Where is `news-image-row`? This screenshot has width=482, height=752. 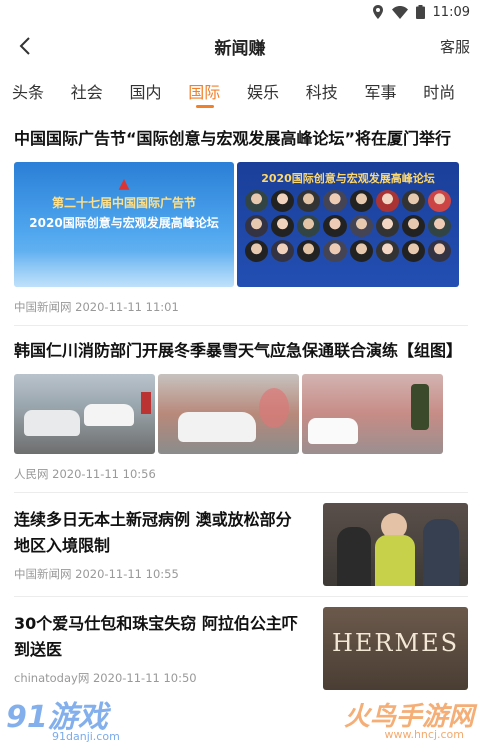 news-image-row is located at coordinates (241, 414).